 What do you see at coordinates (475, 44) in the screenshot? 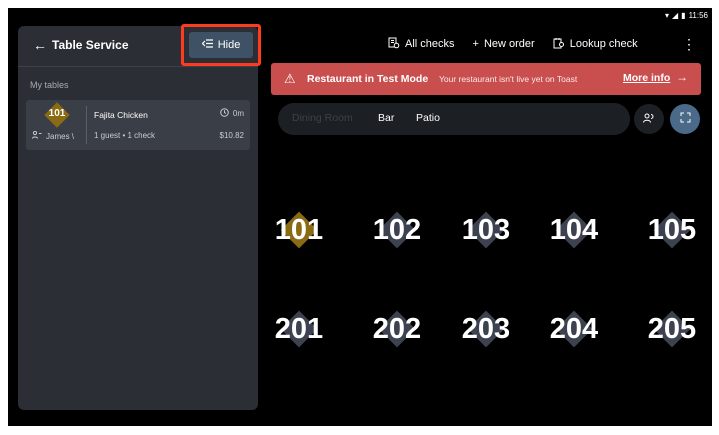
I see `plus-icon: +` at bounding box center [475, 44].